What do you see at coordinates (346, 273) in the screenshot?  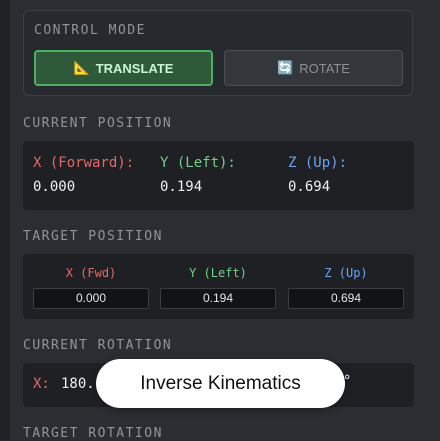 I see `target-z-label: Z (Up)` at bounding box center [346, 273].